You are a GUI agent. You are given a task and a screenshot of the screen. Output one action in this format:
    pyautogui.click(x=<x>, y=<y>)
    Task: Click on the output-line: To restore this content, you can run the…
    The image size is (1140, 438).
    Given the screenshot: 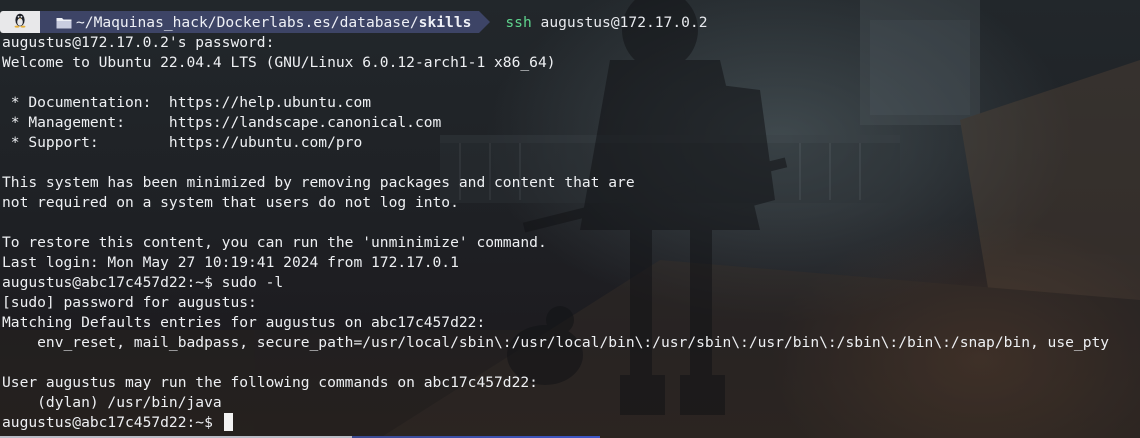 What is the action you would take?
    pyautogui.click(x=274, y=242)
    